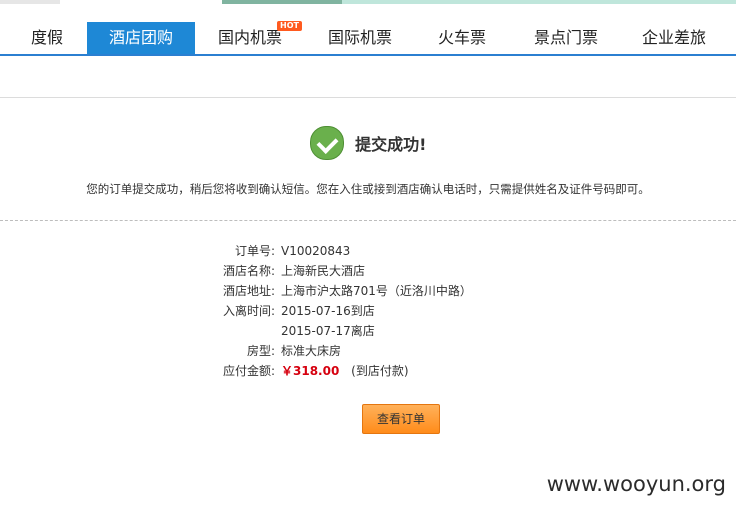 This screenshot has width=736, height=511. I want to click on logo-fragment, so click(30, 2).